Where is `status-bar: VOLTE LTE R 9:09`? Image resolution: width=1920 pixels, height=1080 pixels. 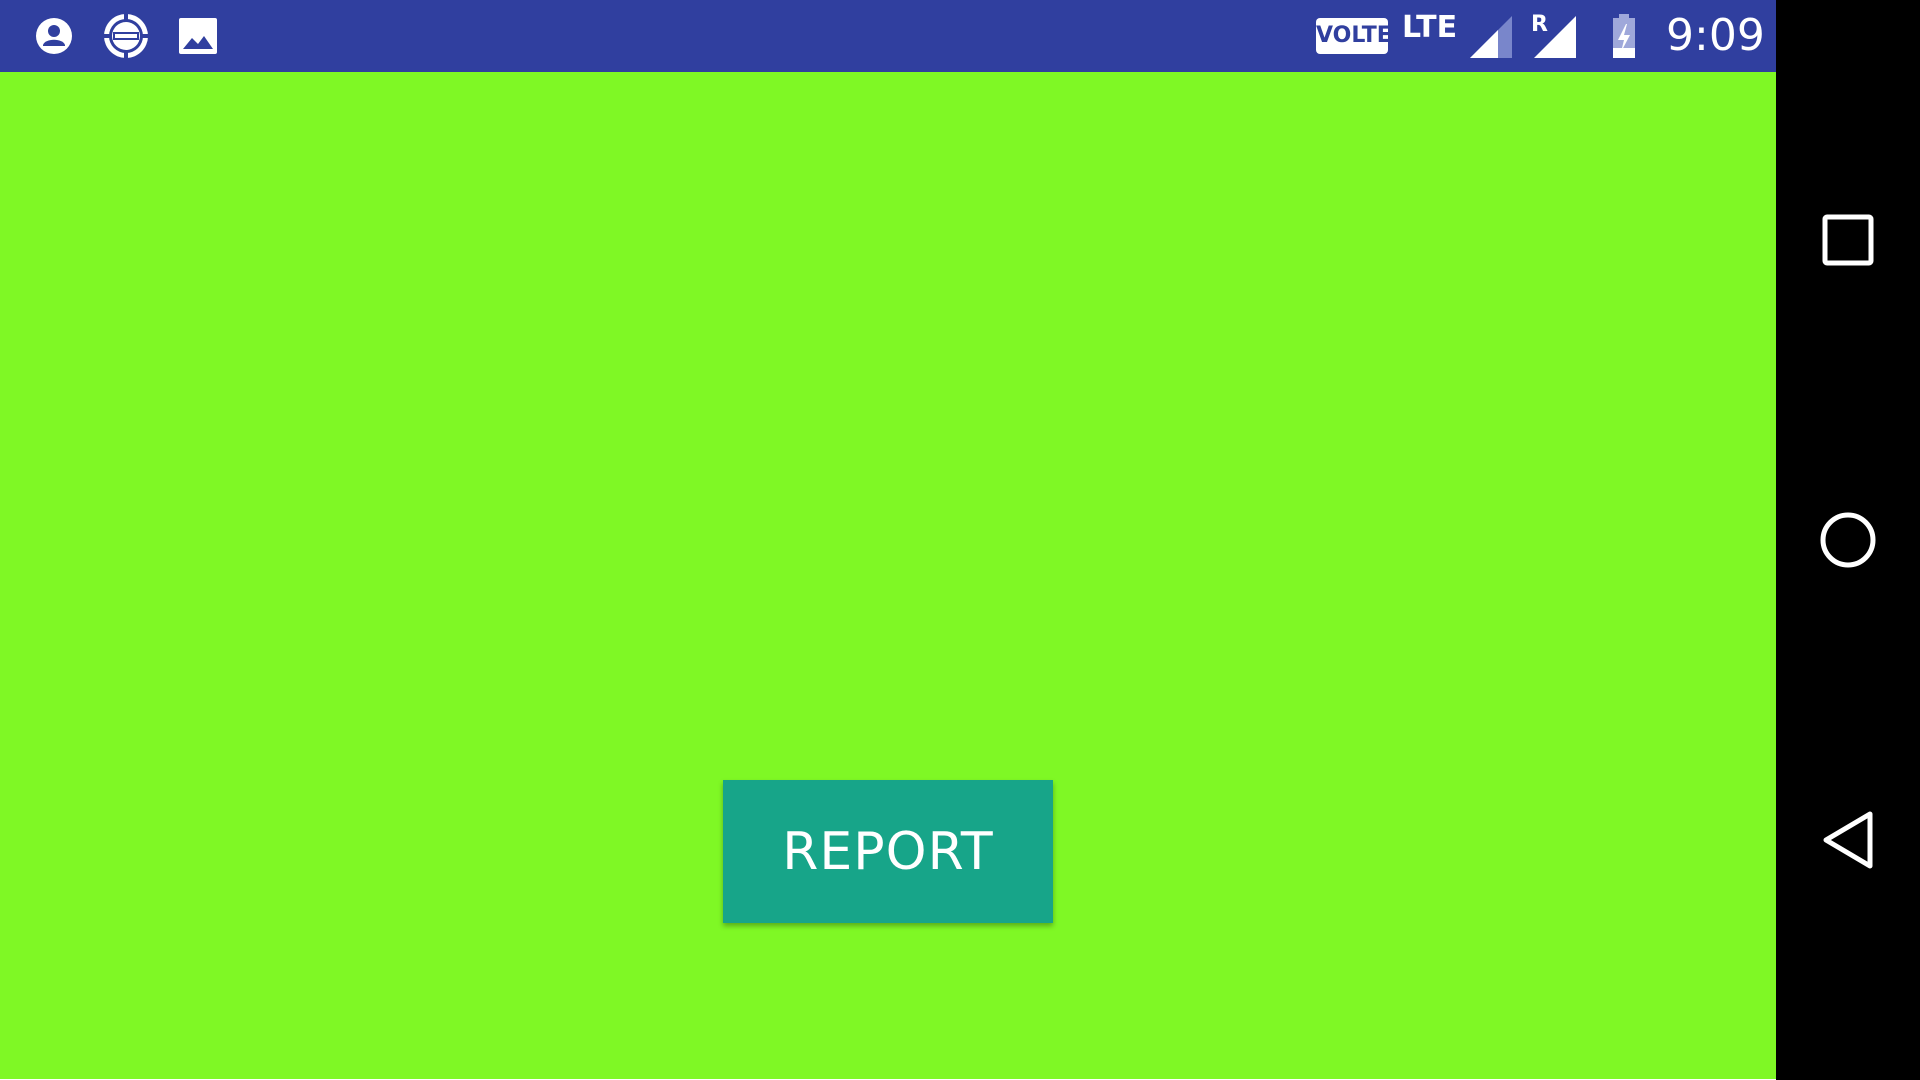 status-bar: VOLTE LTE R 9:09 is located at coordinates (888, 36).